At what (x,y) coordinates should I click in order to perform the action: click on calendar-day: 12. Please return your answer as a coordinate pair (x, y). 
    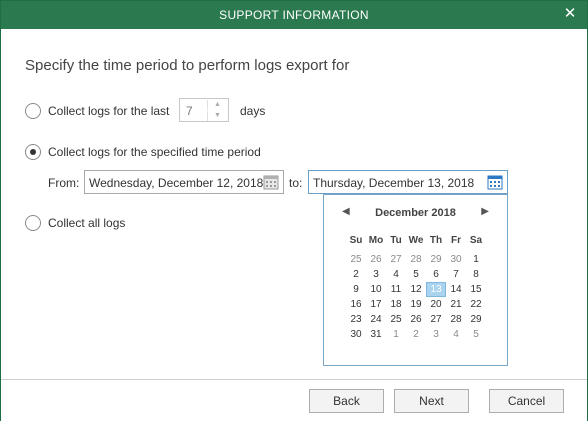
    Looking at the image, I should click on (416, 289).